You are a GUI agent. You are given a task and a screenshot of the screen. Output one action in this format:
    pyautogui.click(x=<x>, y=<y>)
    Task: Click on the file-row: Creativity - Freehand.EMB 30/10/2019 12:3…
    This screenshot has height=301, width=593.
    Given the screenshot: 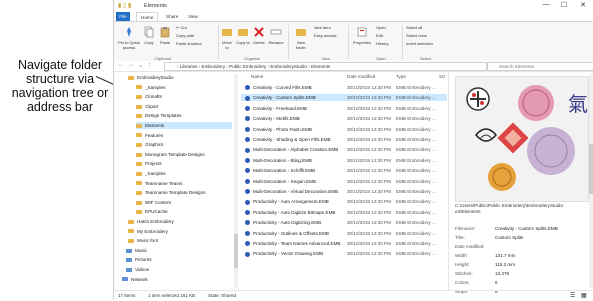 What is the action you would take?
    pyautogui.click(x=344, y=108)
    